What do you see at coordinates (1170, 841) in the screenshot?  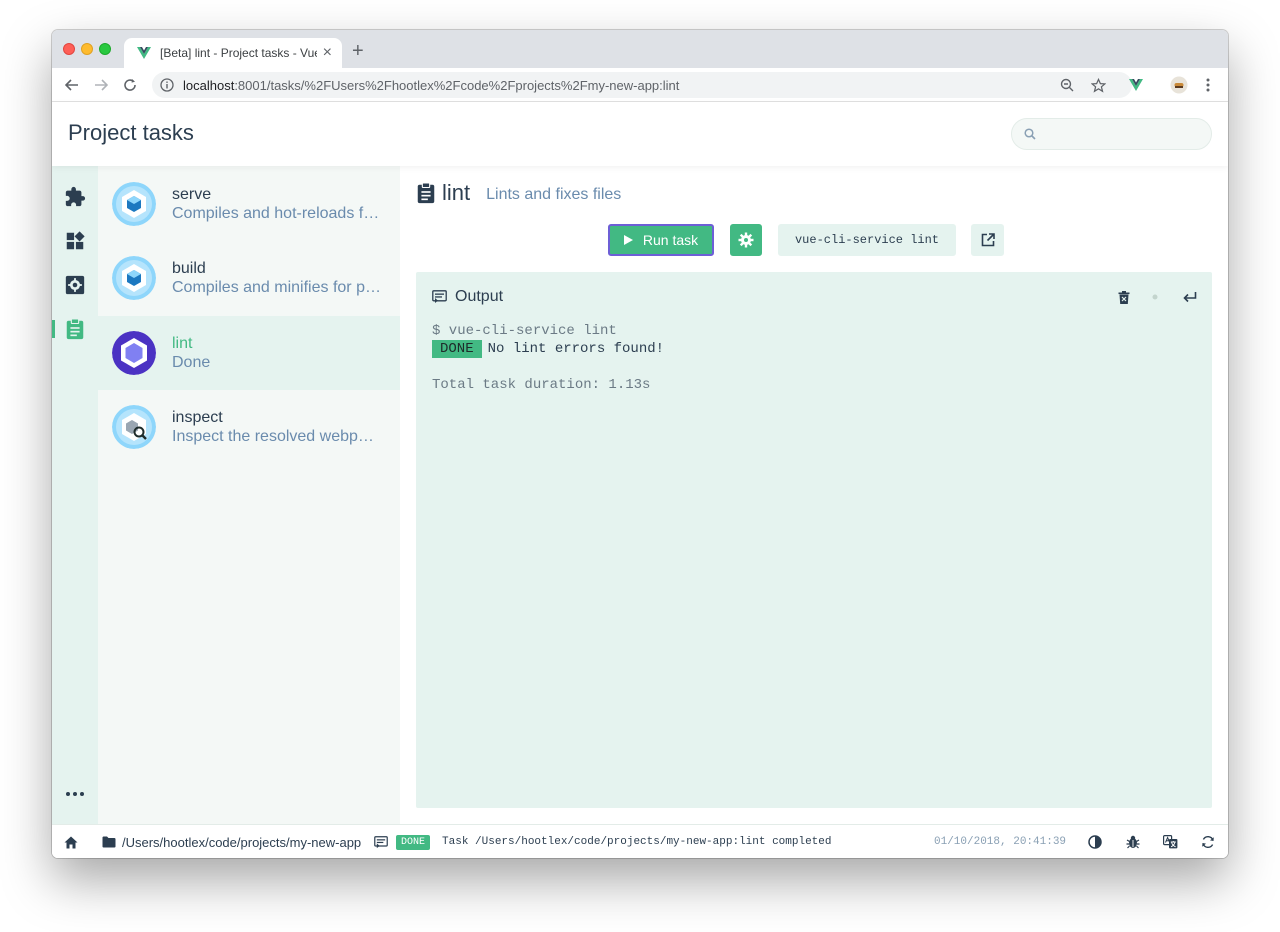 I see `translate-button` at bounding box center [1170, 841].